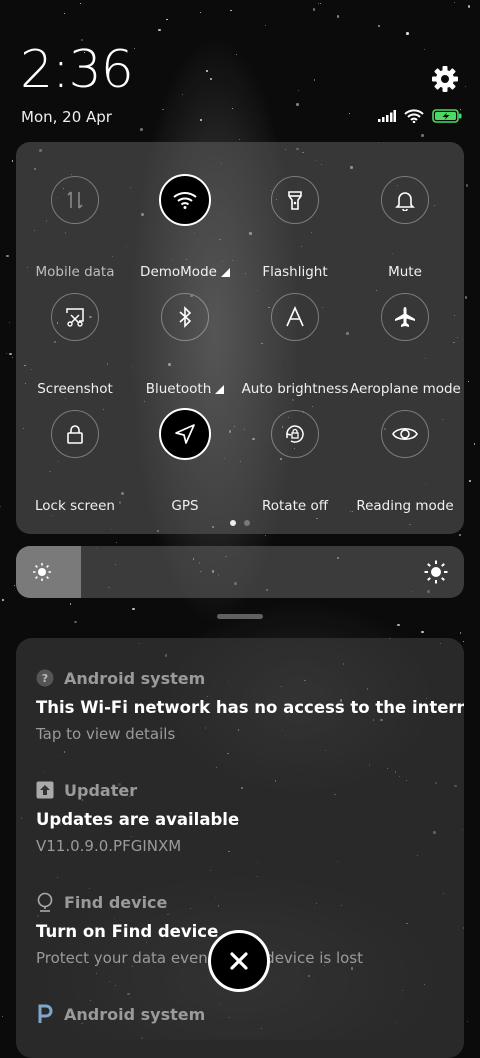 The height and width of the screenshot is (1058, 480). What do you see at coordinates (295, 506) in the screenshot?
I see `tile-label: Rotate off` at bounding box center [295, 506].